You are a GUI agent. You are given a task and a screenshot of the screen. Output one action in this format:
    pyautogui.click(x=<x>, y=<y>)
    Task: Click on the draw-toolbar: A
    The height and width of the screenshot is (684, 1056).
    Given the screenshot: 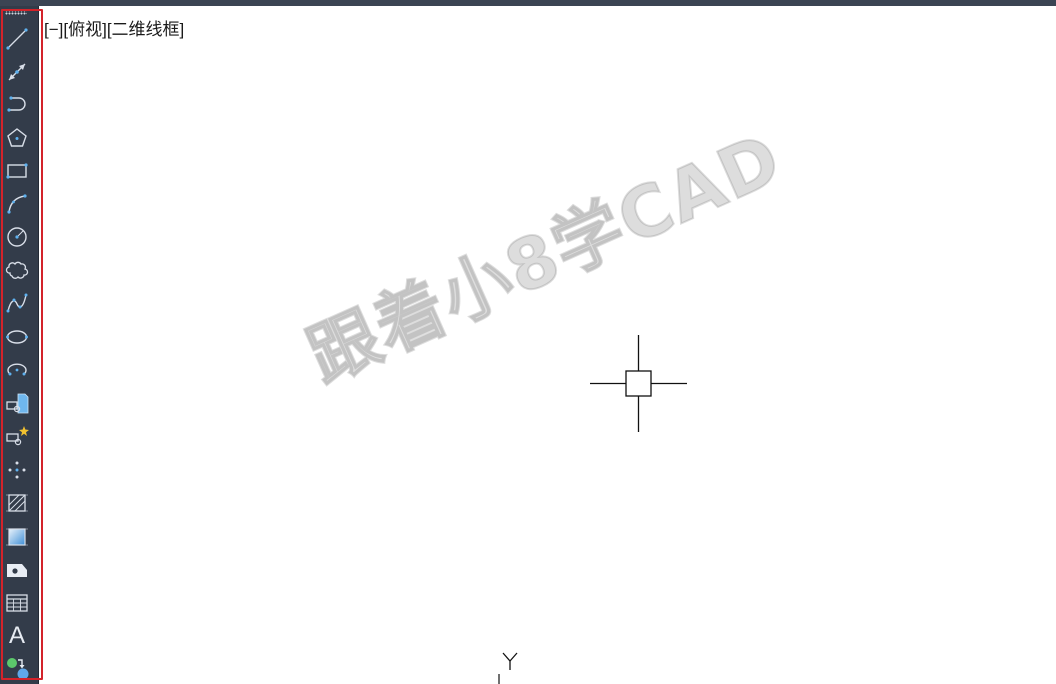 What is the action you would take?
    pyautogui.click(x=19, y=345)
    